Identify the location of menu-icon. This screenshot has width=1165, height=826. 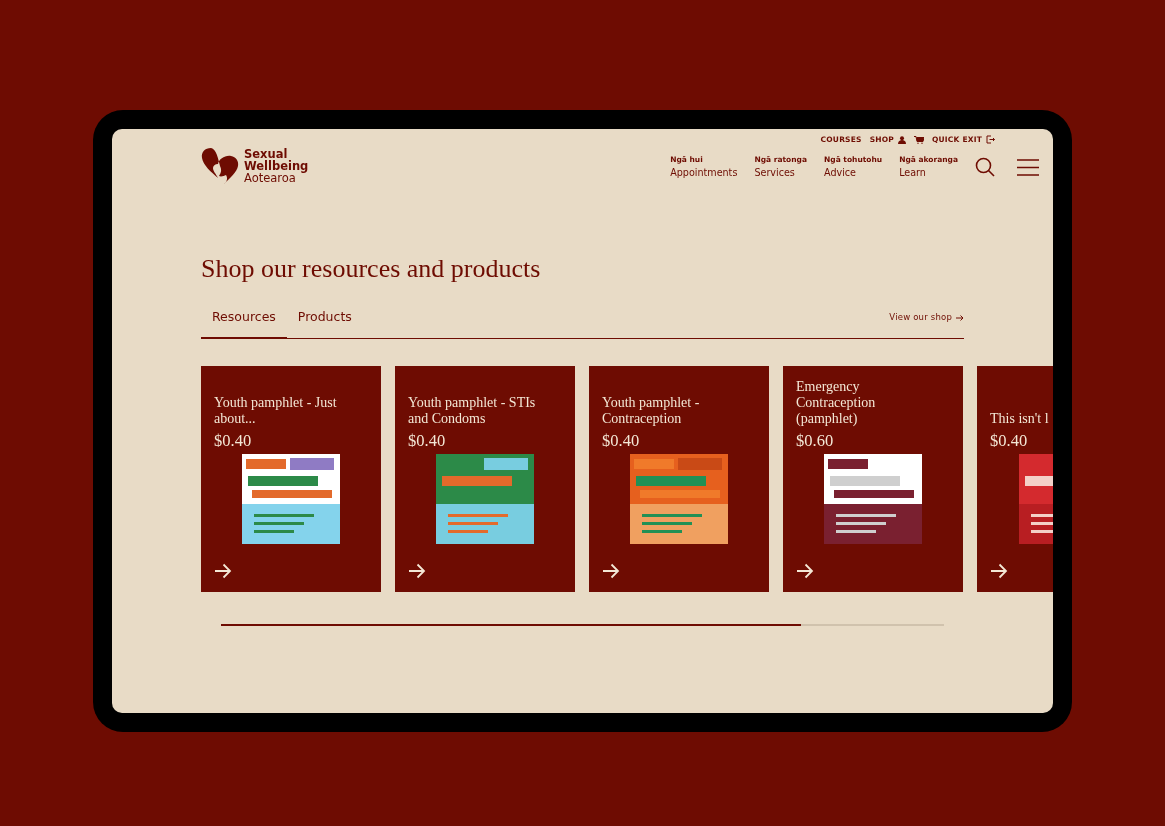
(1028, 167).